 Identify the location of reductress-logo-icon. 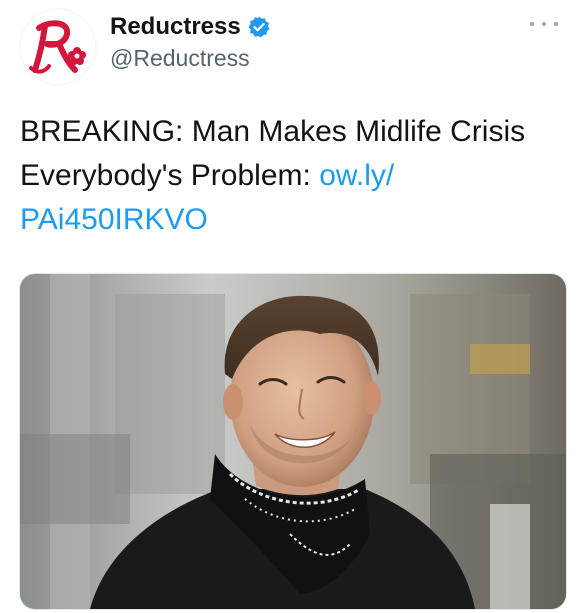
(58, 47).